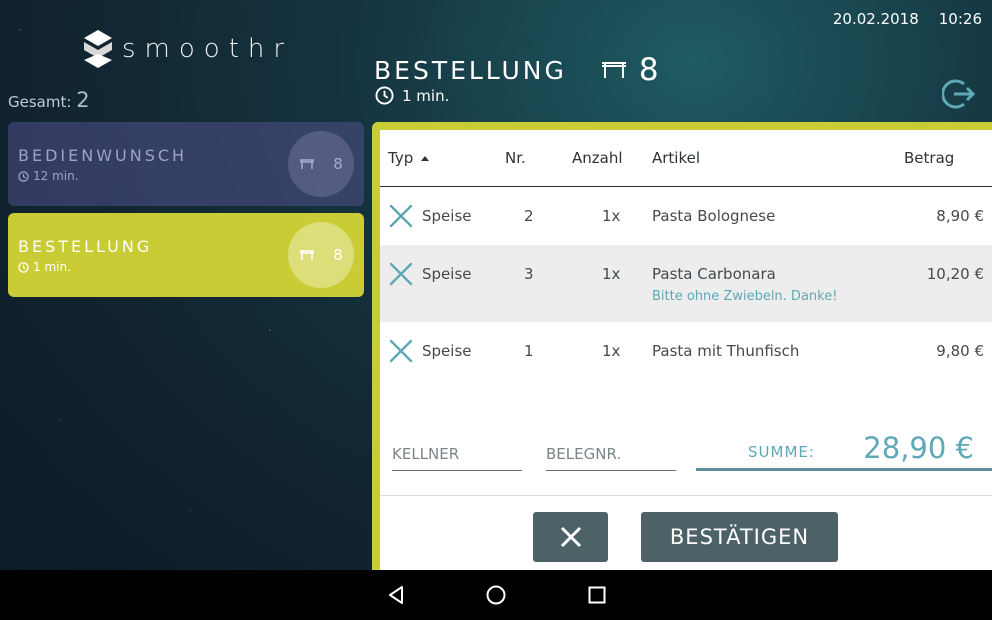 This screenshot has height=620, width=992. I want to click on table-header: Typ Nr. Anzahl Artikel Betrag, so click(686, 158).